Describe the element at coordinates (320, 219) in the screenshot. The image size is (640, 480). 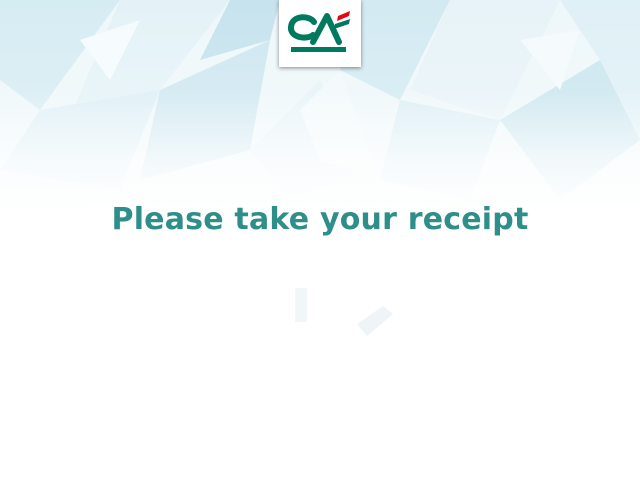
I see `take-receipt-message: Please take your receipt` at that location.